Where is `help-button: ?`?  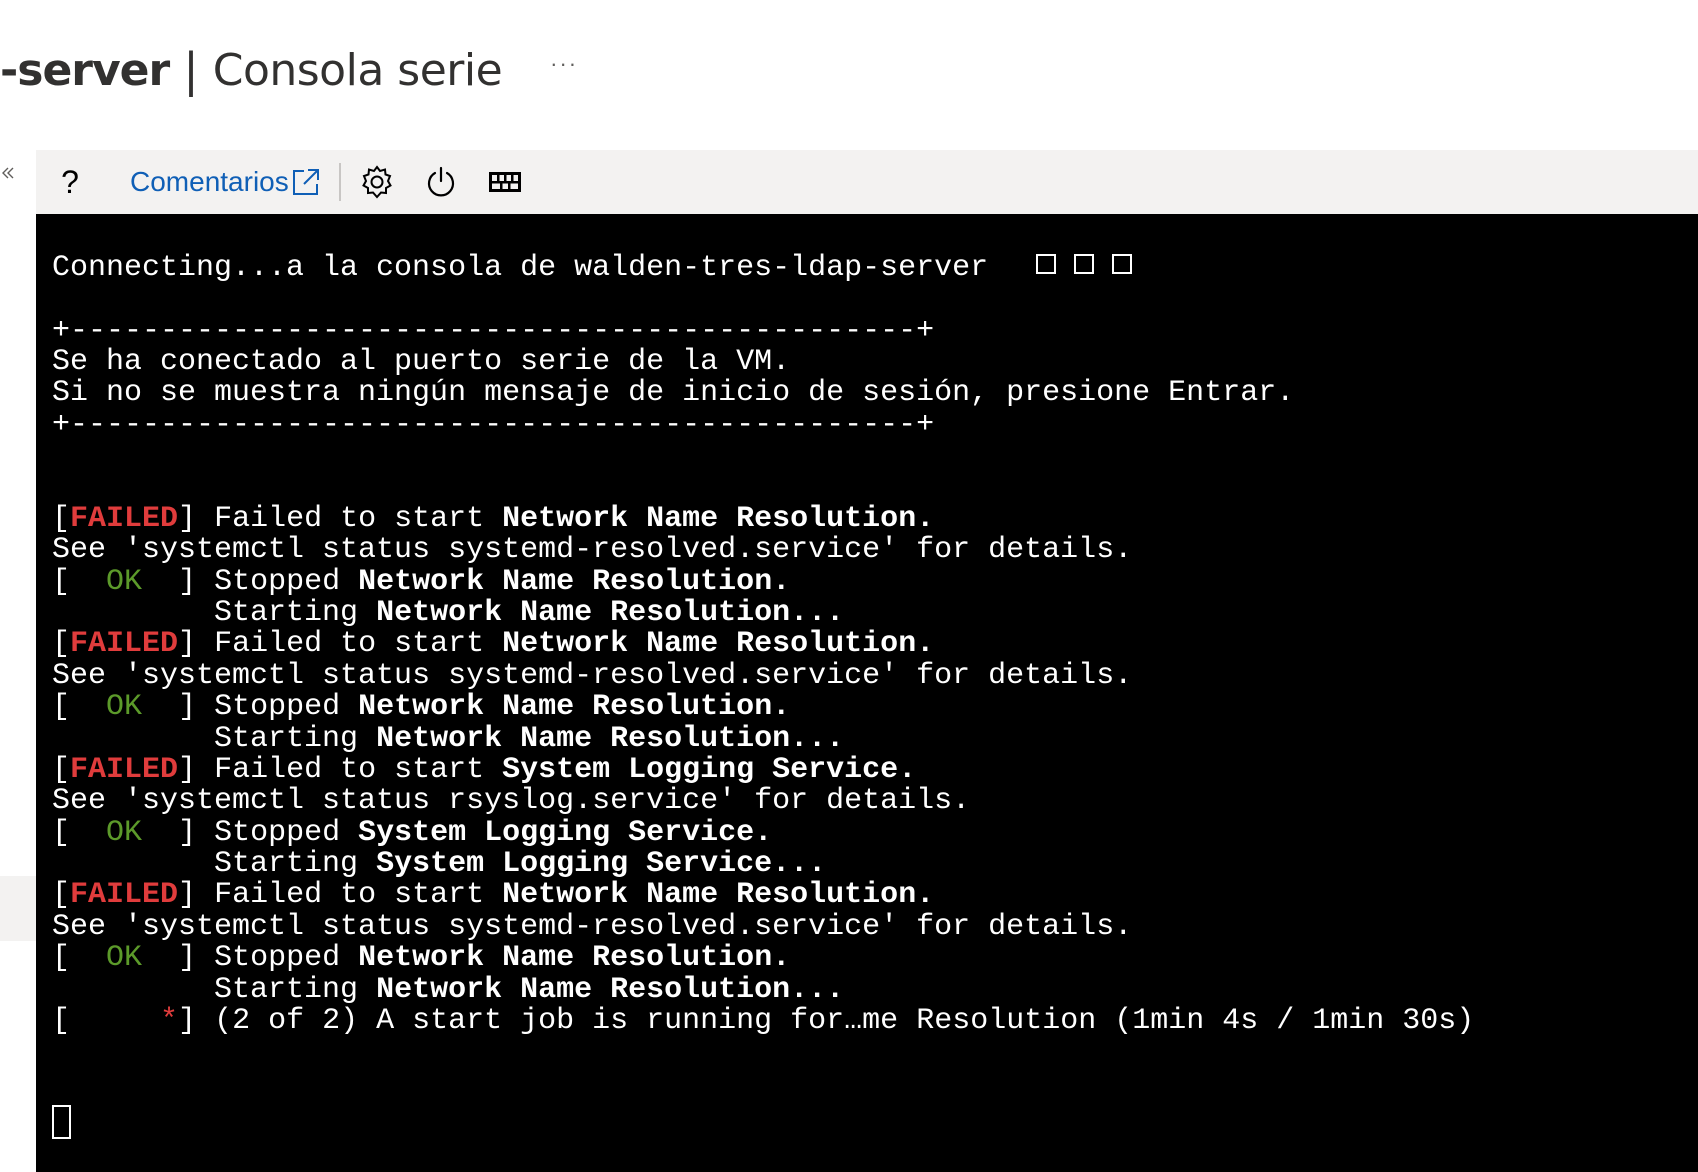
help-button: ? is located at coordinates (70, 182).